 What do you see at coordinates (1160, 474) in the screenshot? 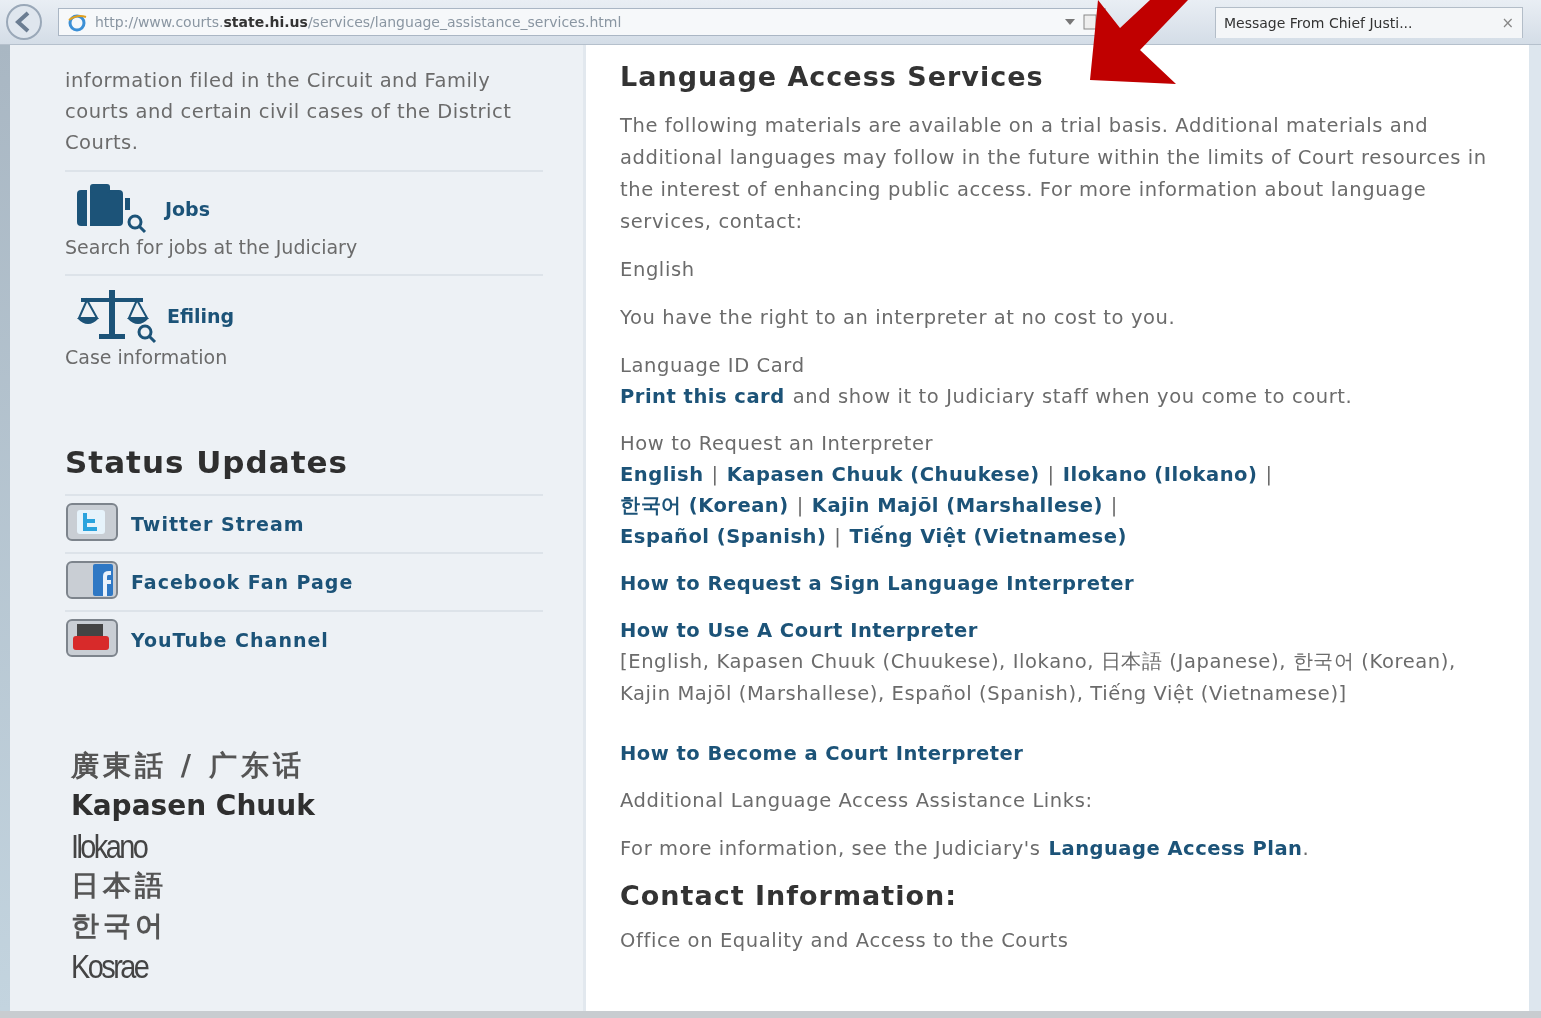
I see `language-link: Ilokano (Ilokano)` at bounding box center [1160, 474].